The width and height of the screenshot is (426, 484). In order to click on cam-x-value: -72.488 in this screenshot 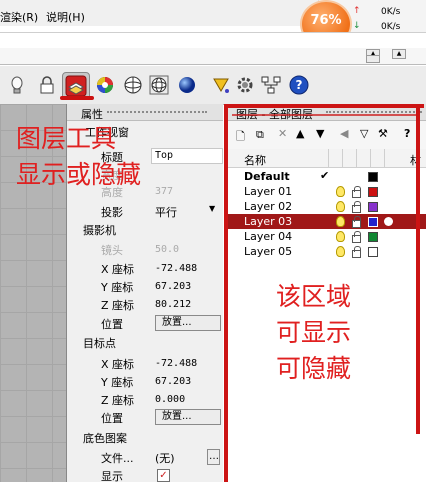, I will do `click(176, 268)`.